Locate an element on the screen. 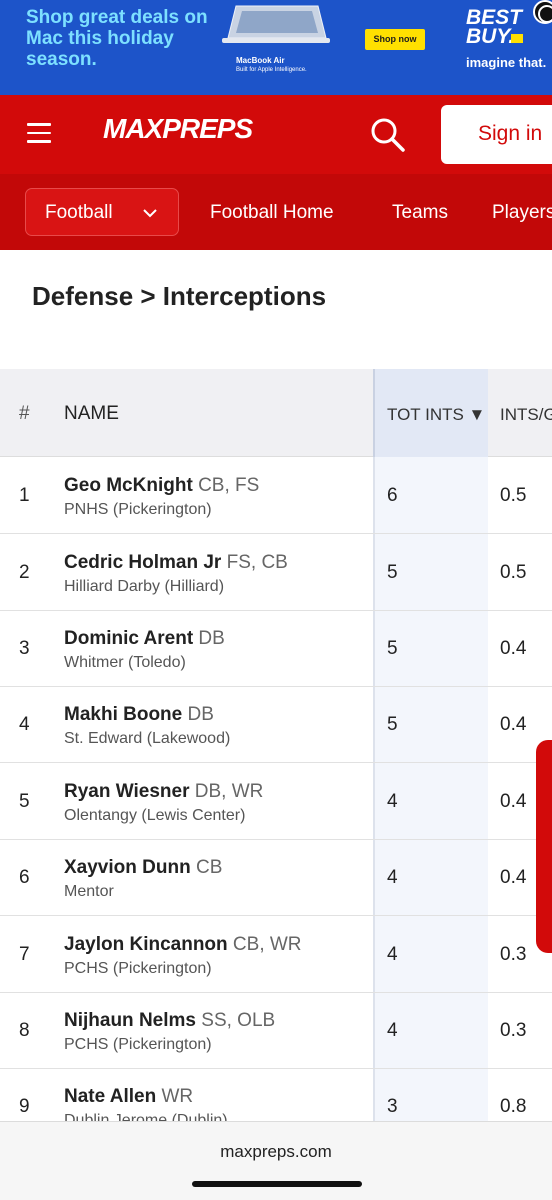 This screenshot has height=1200, width=552. player-name-link: Makhi Boone DB is located at coordinates (139, 715).